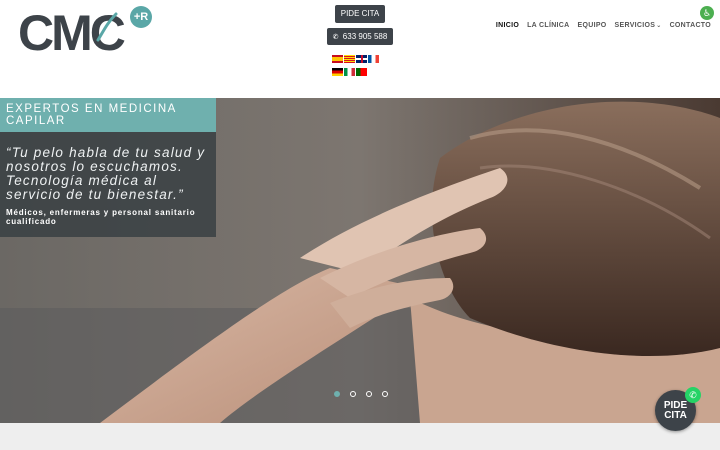 Image resolution: width=720 pixels, height=450 pixels. I want to click on slider-dots, so click(361, 394).